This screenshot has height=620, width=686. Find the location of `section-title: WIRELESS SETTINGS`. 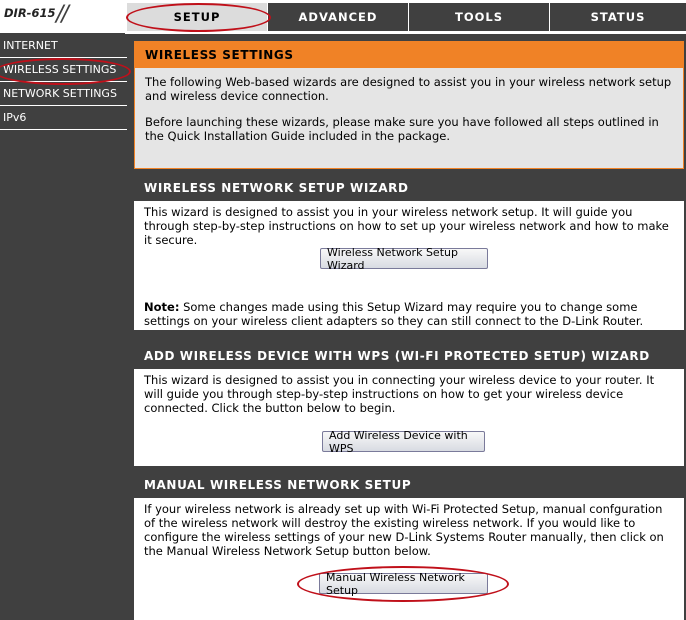

section-title: WIRELESS SETTINGS is located at coordinates (409, 55).